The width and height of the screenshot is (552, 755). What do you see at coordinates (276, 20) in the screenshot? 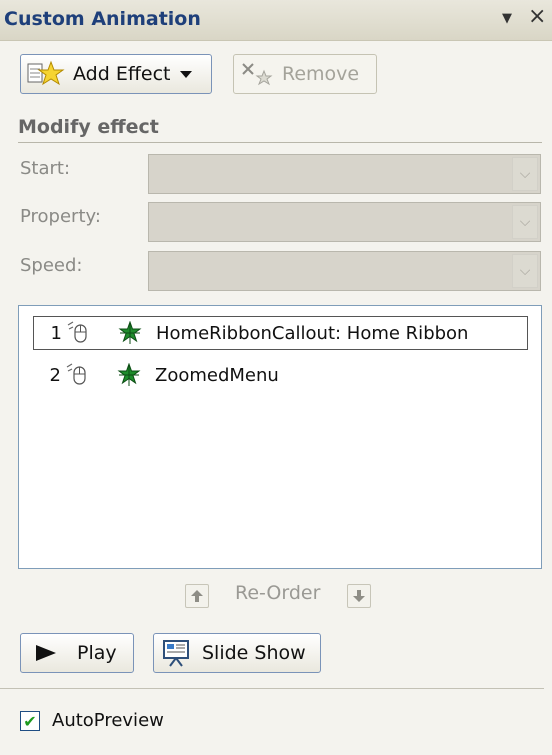
I see `pane-title-bar: Custom Animation ▼ ×` at bounding box center [276, 20].